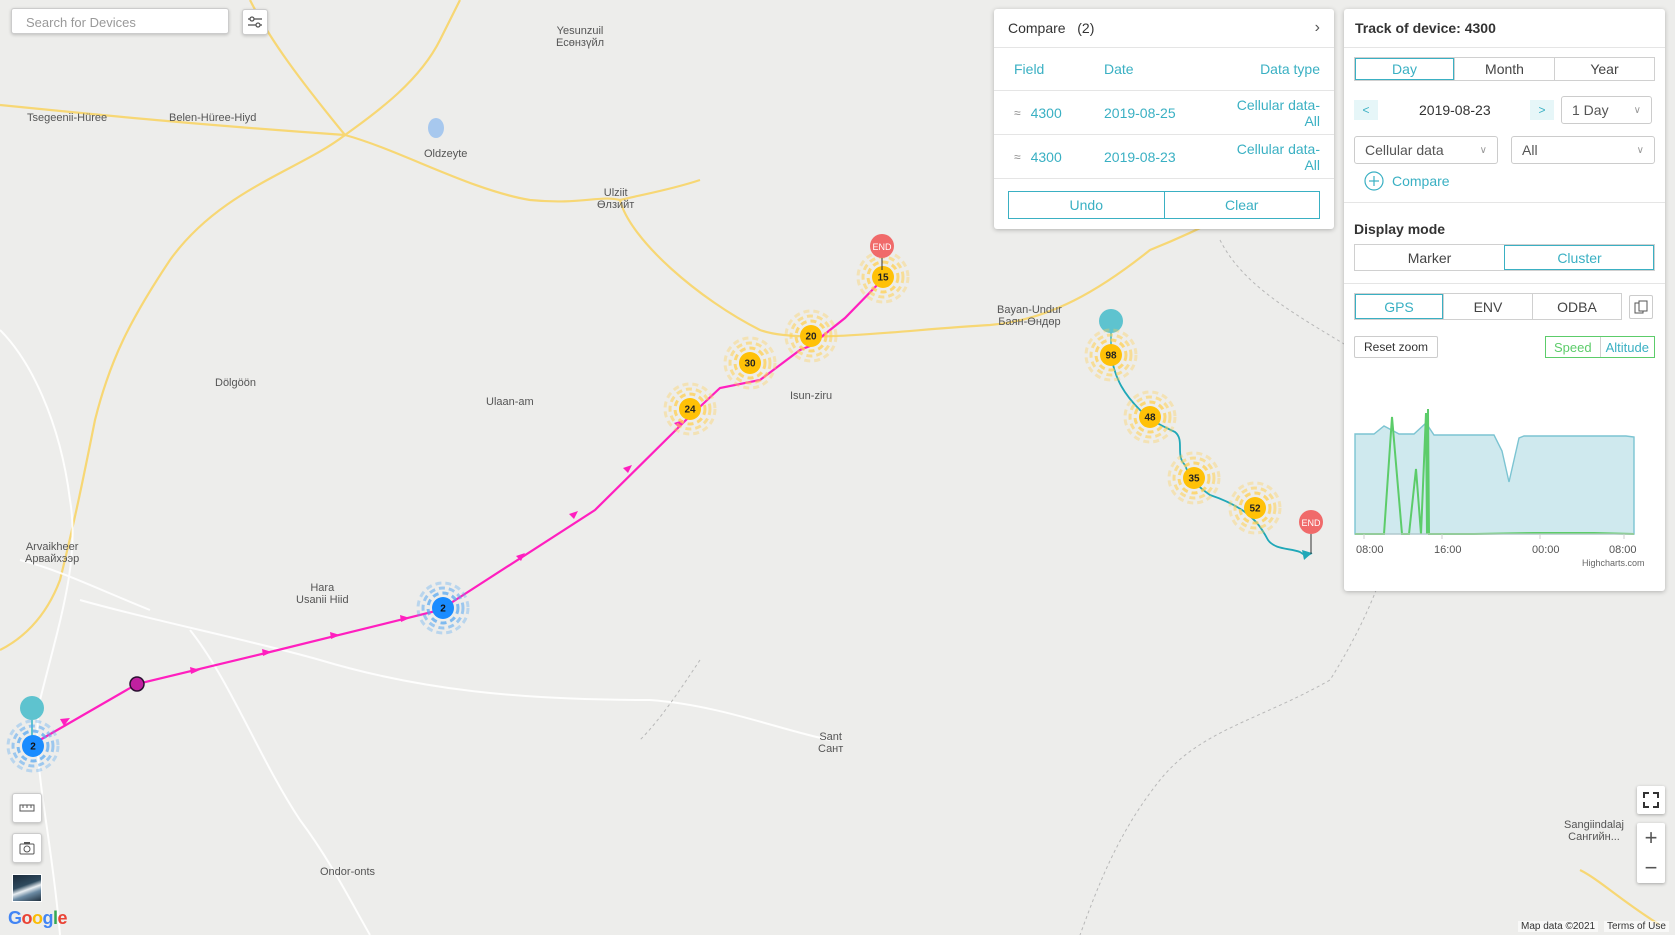  I want to click on satellite-toggle, so click(27, 888).